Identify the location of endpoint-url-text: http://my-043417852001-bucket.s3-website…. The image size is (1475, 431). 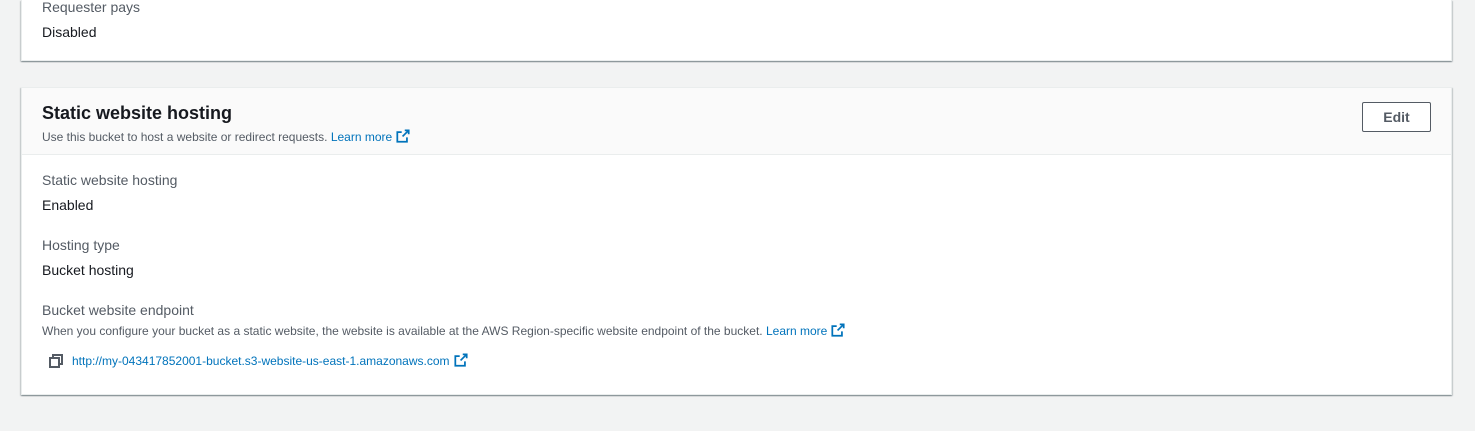
(261, 361).